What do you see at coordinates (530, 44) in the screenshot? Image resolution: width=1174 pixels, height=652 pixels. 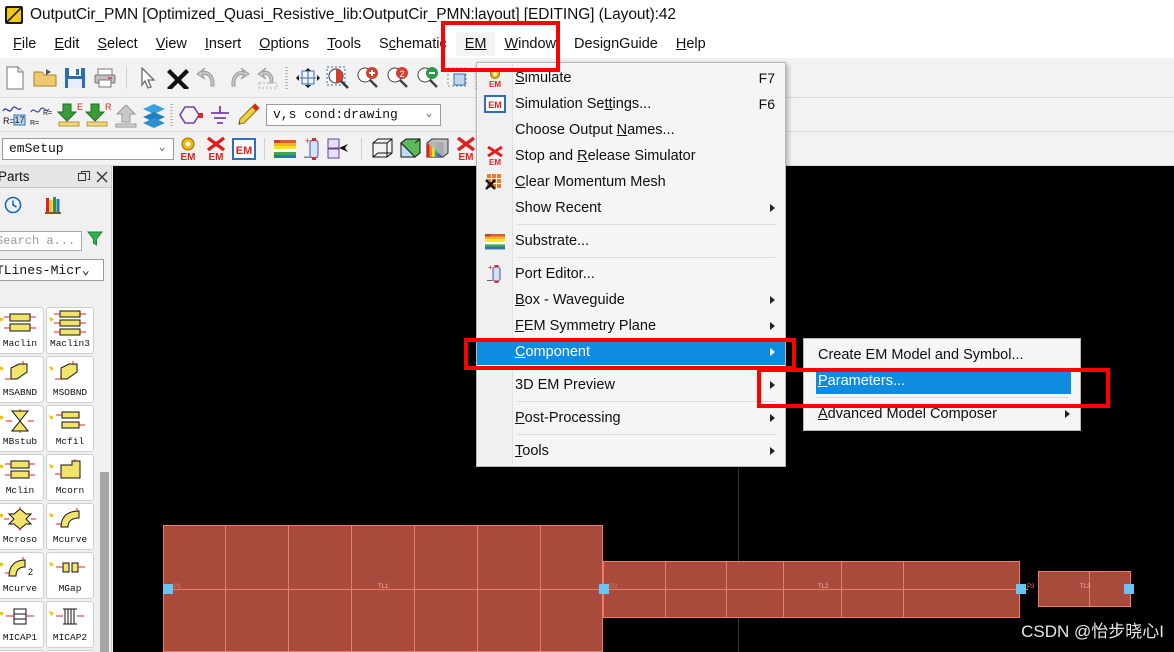 I see `menu-window: Window` at bounding box center [530, 44].